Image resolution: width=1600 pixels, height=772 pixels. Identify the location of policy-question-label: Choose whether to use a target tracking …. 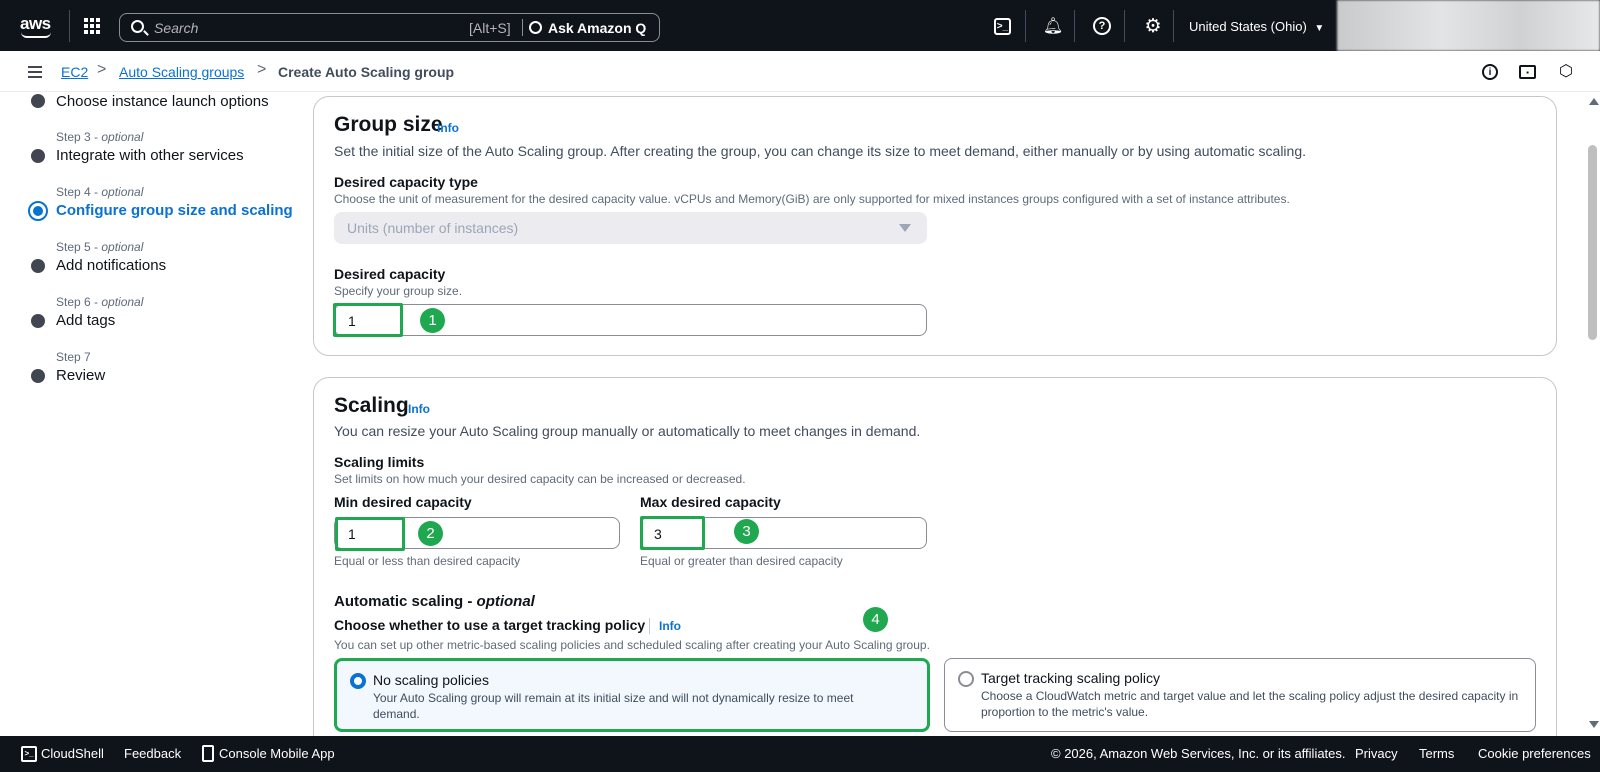
(490, 625).